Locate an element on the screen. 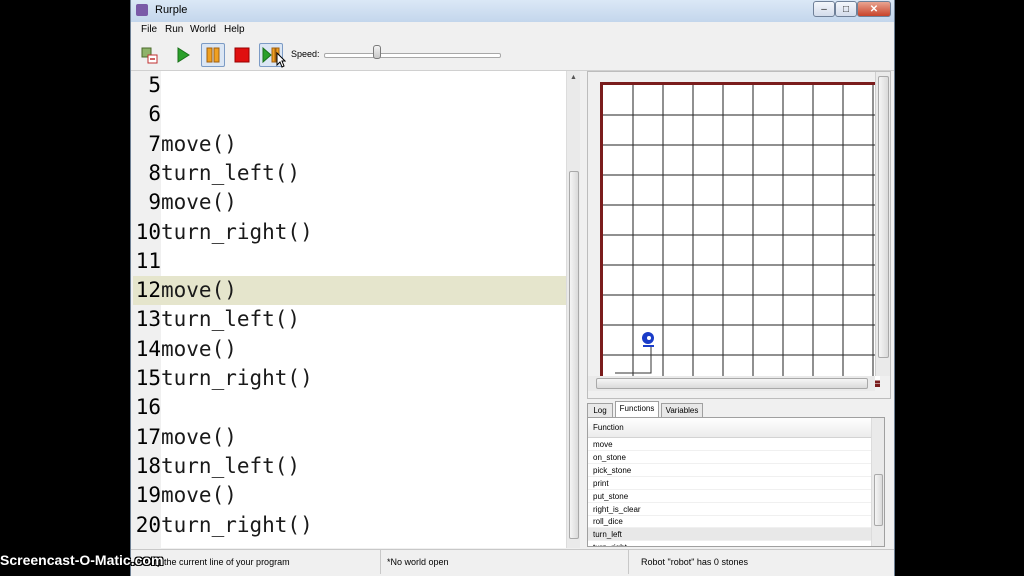 The image size is (1024, 576). line-number: 8 is located at coordinates (154, 172).